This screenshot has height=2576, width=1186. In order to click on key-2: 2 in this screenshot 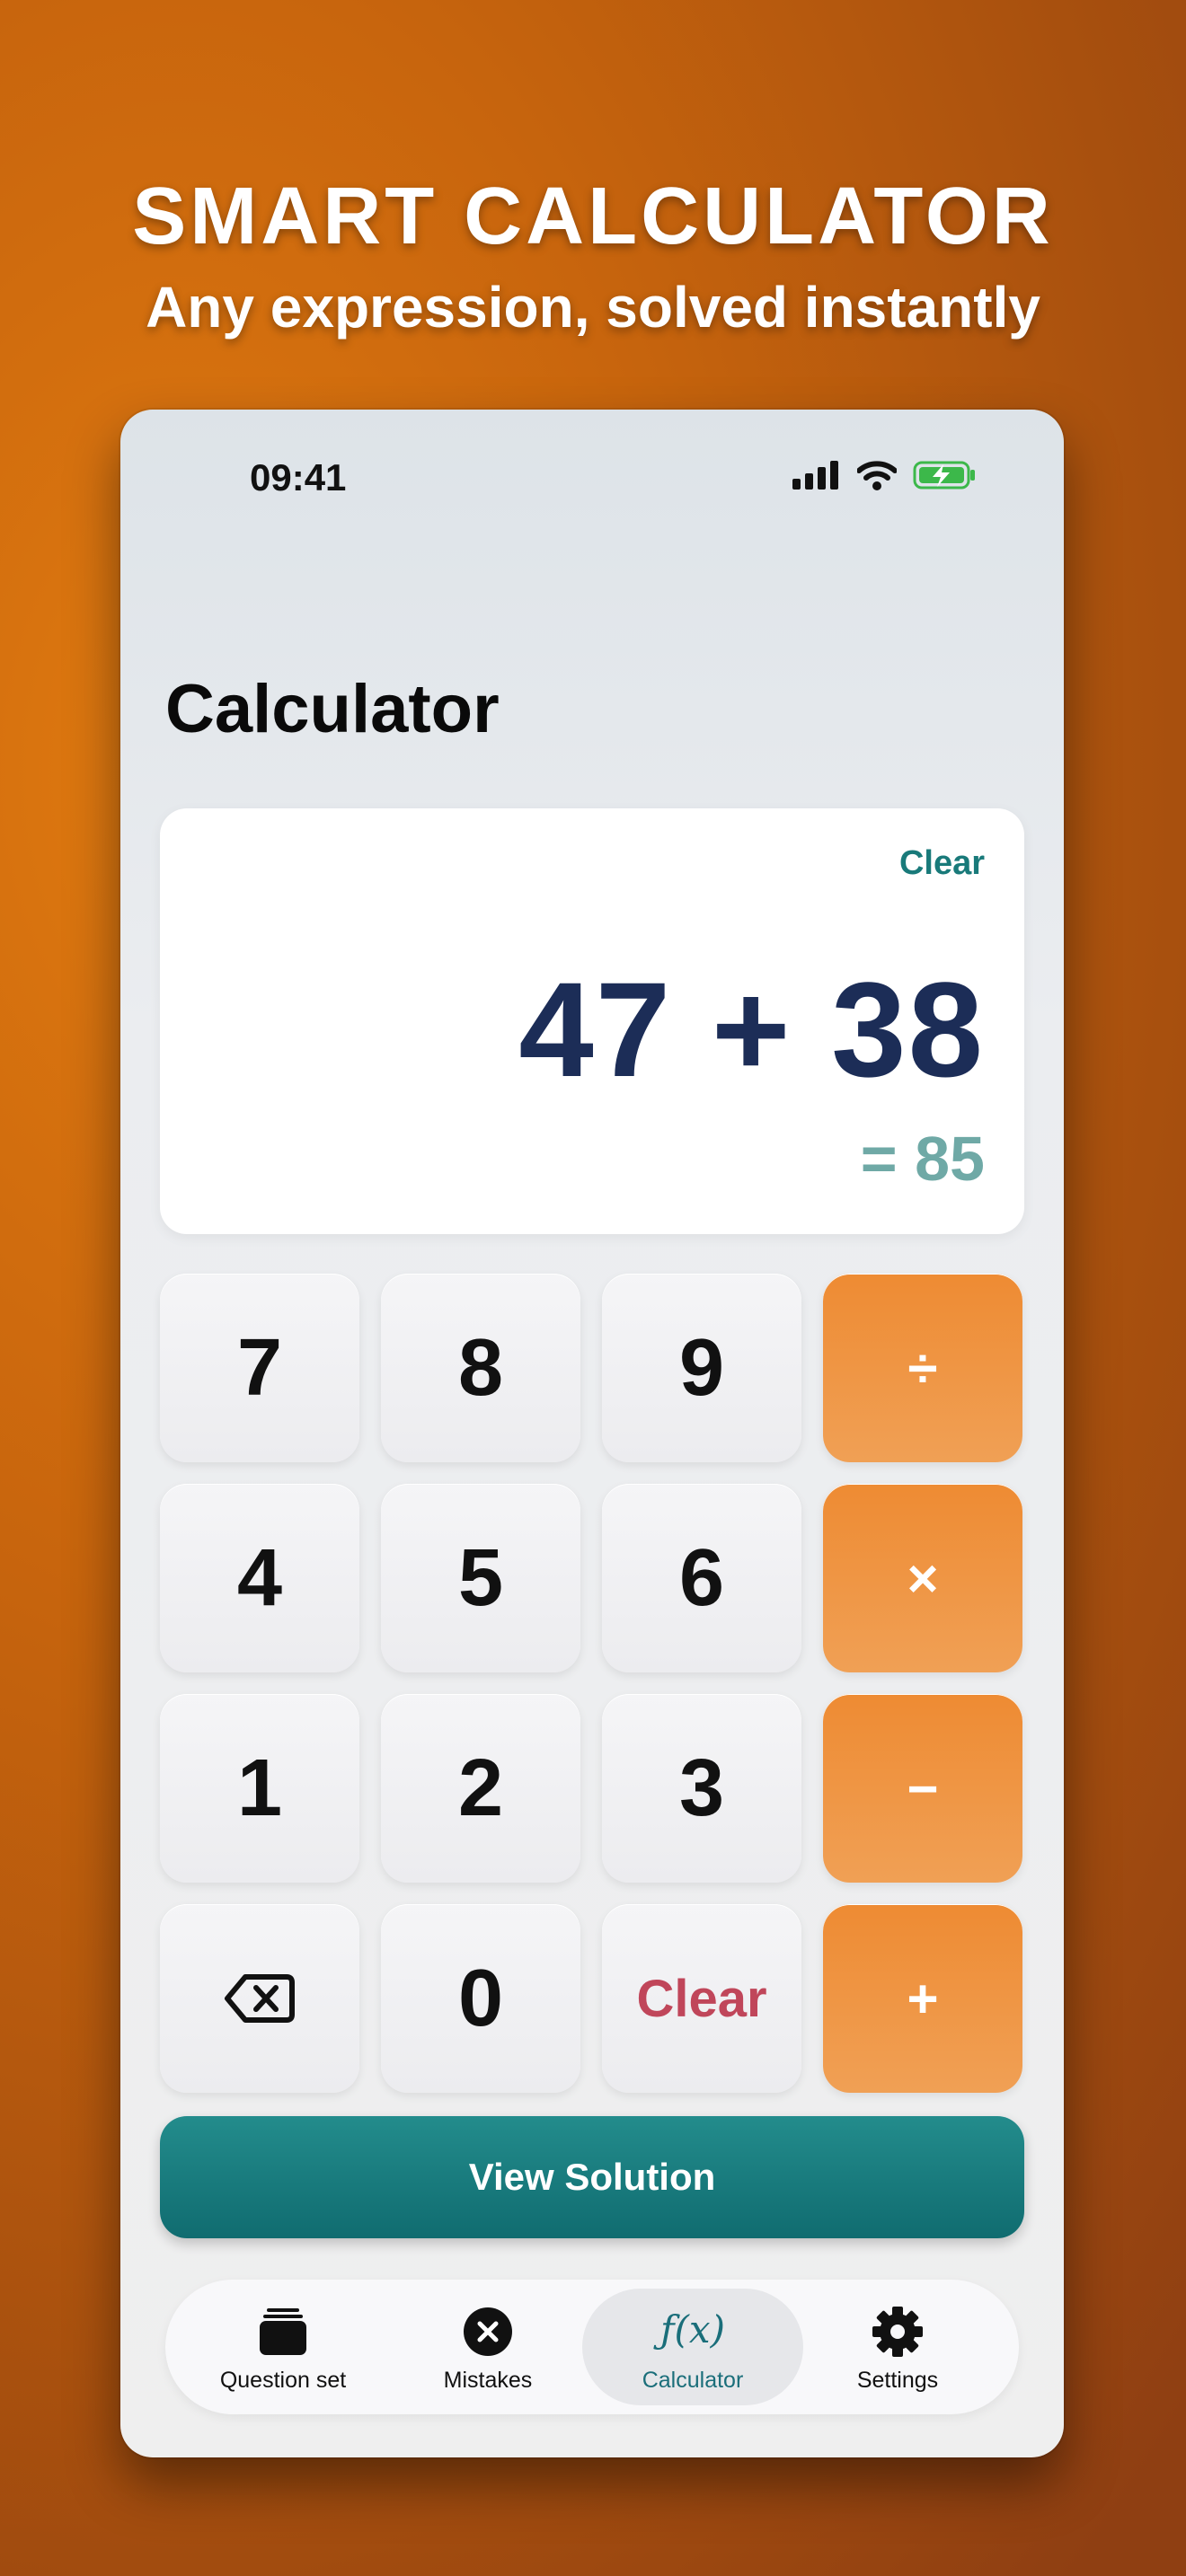, I will do `click(480, 1788)`.